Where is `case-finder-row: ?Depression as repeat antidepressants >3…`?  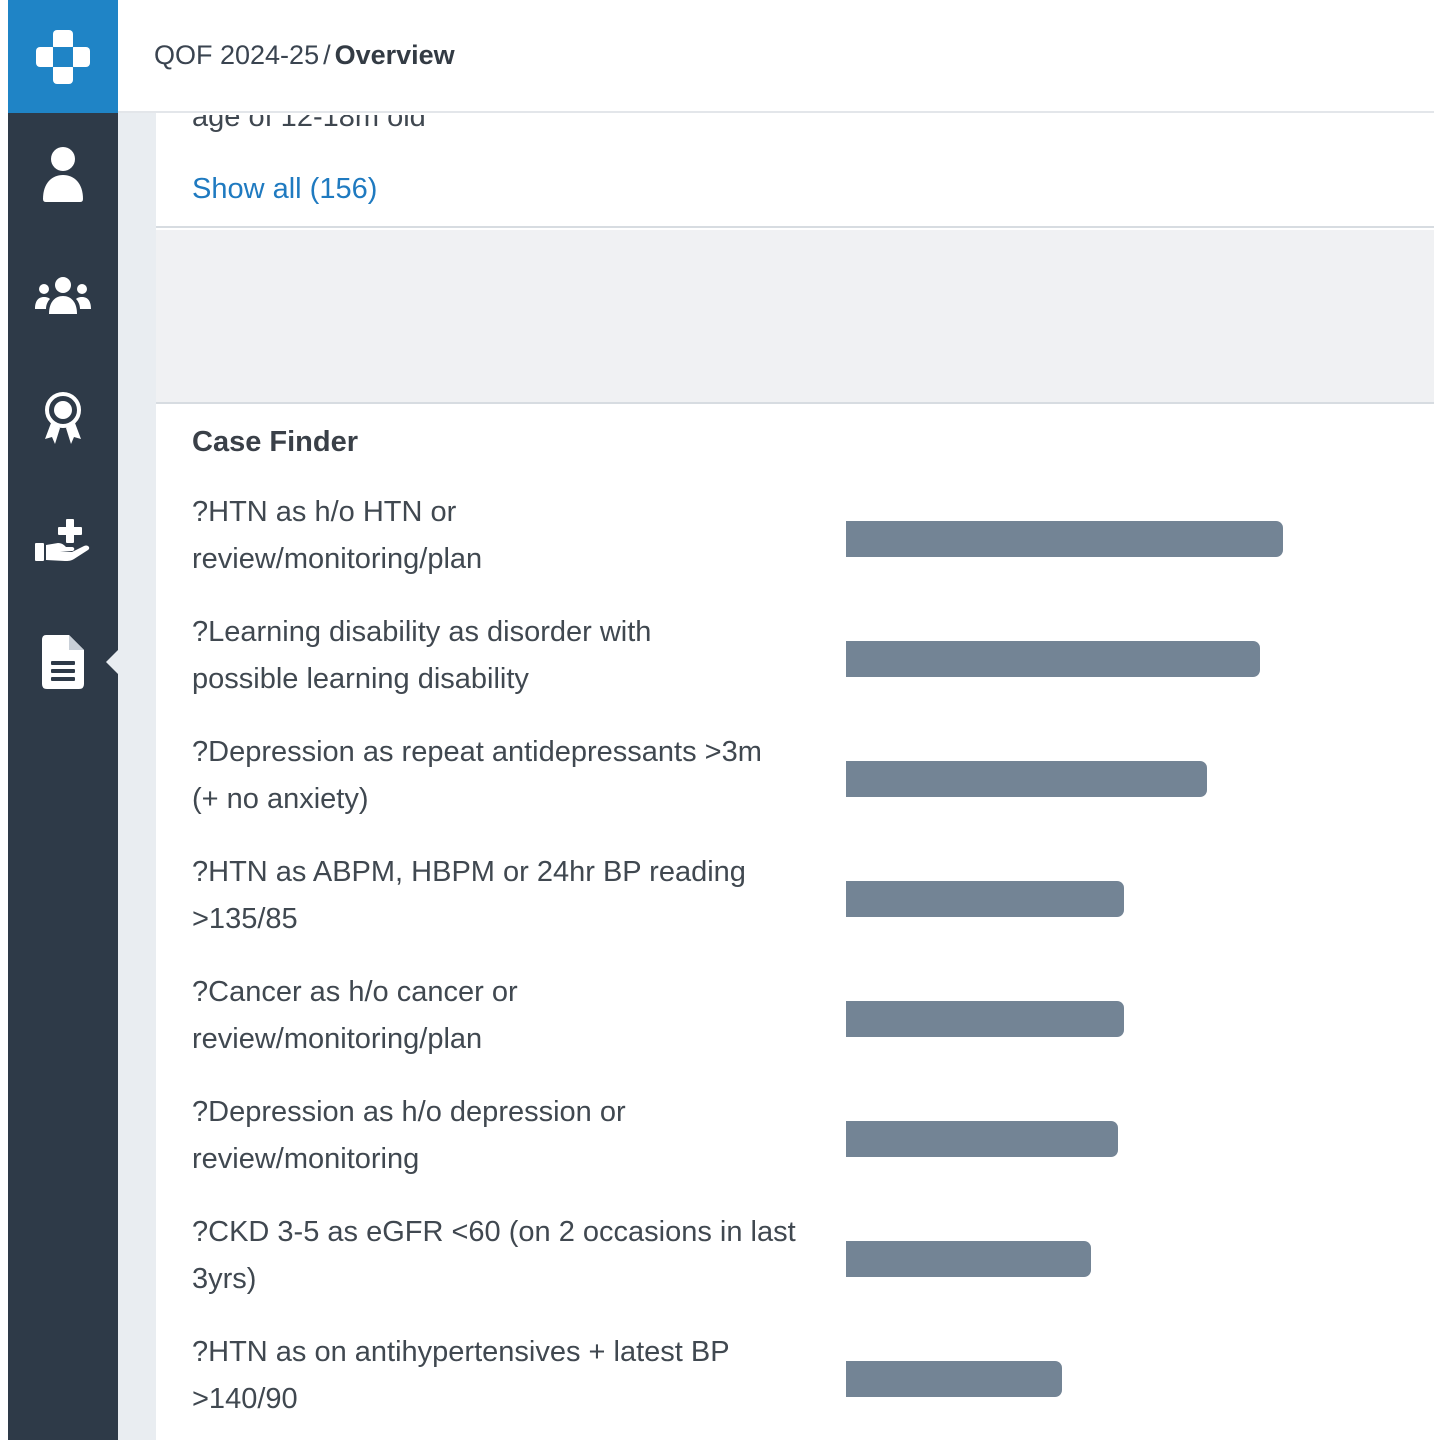
case-finder-row: ?Depression as repeat antidepressants >3… is located at coordinates (792, 791).